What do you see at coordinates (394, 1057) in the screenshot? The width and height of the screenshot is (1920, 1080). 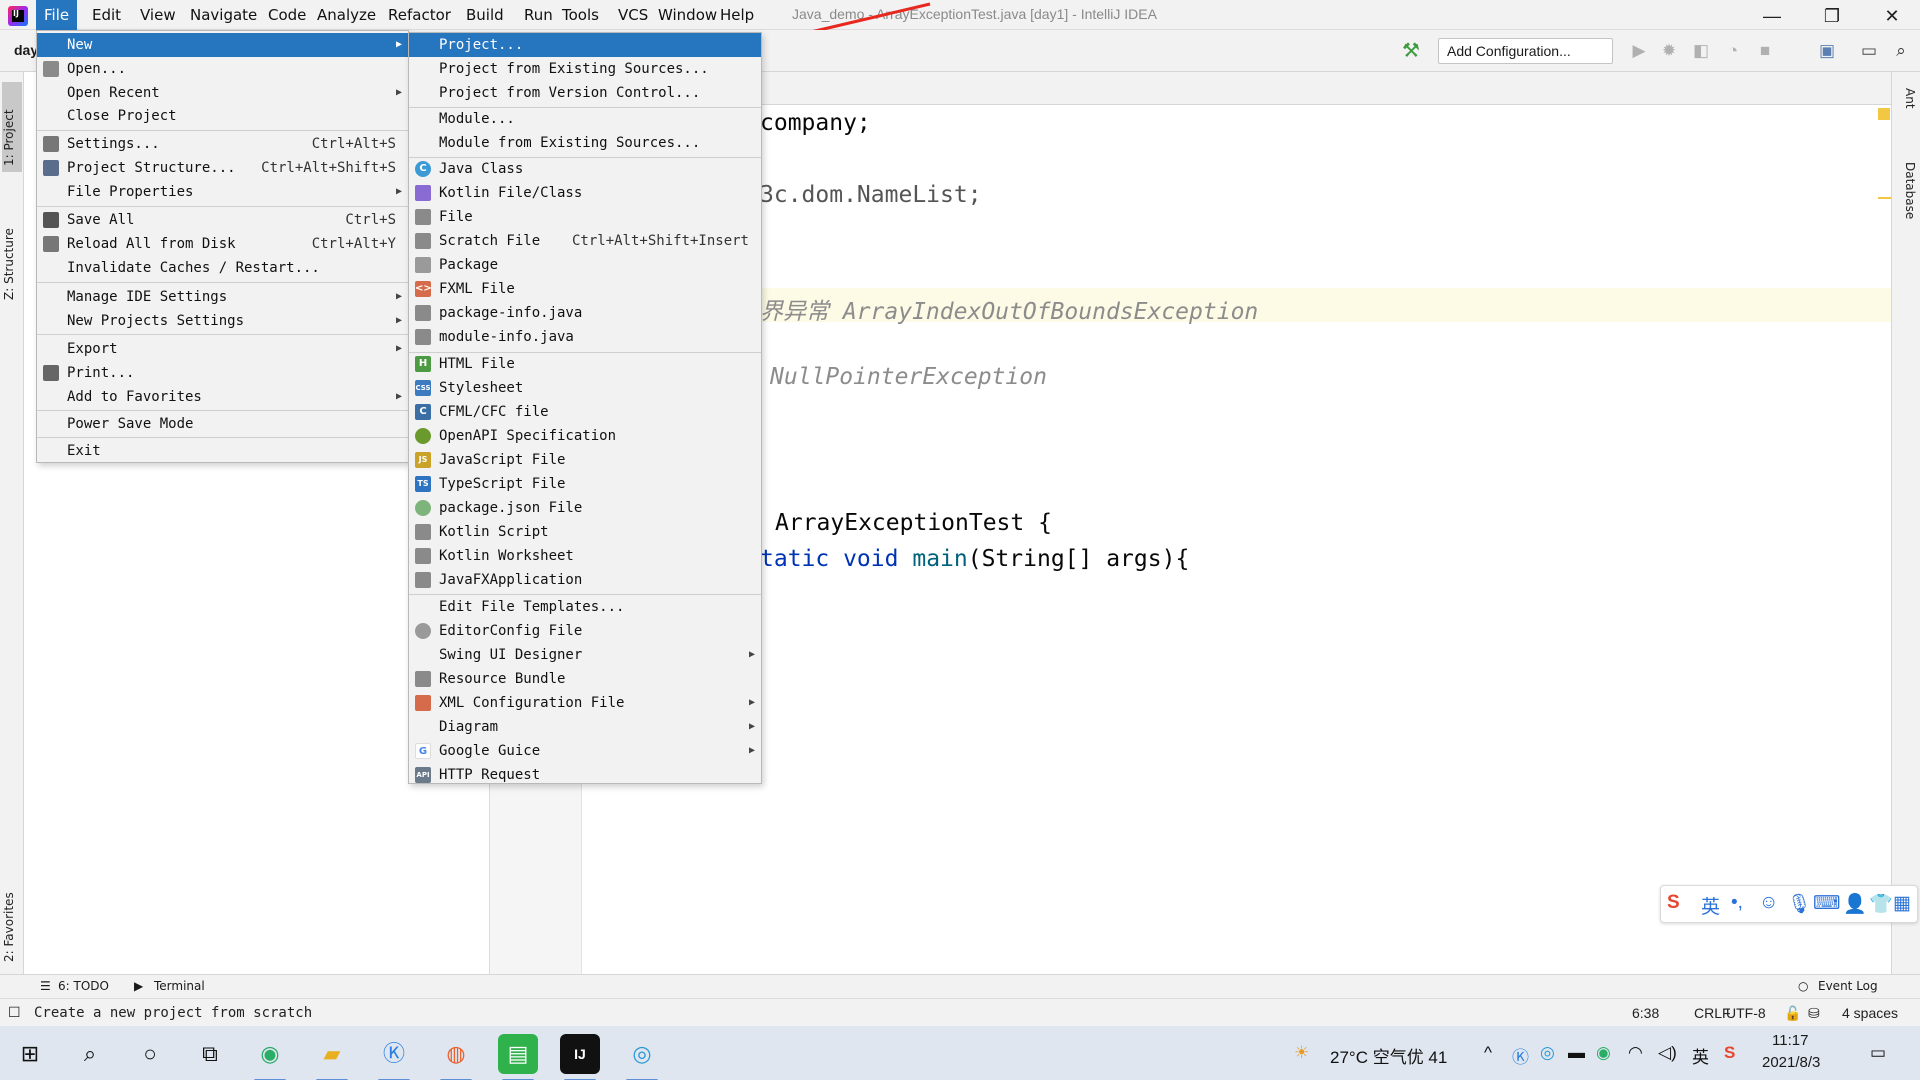 I see `k-app-icon: Ⓚ` at bounding box center [394, 1057].